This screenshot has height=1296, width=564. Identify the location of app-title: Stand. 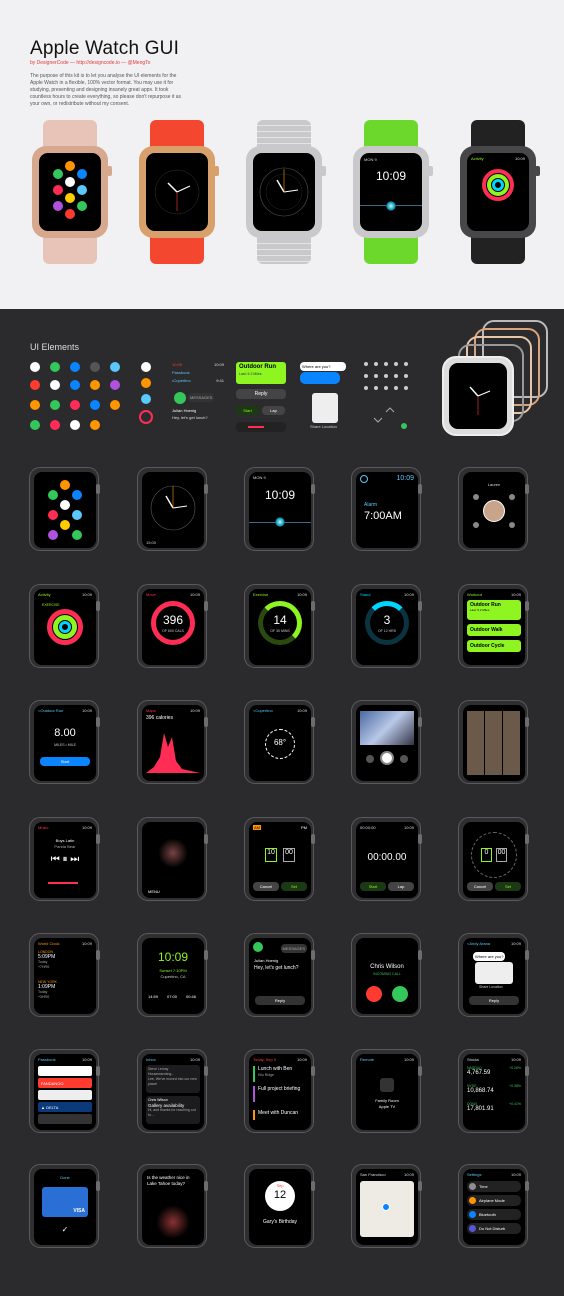
(365, 594).